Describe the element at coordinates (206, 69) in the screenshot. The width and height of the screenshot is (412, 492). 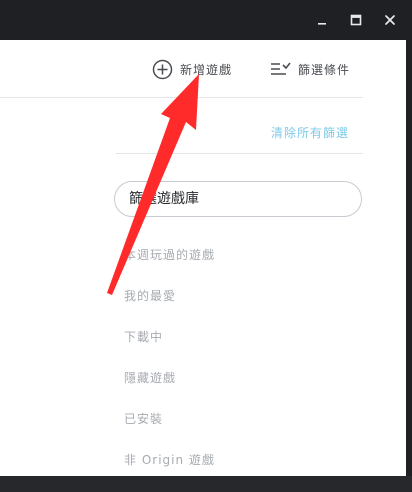
I see `add-game-label: 新增遊戲` at that location.